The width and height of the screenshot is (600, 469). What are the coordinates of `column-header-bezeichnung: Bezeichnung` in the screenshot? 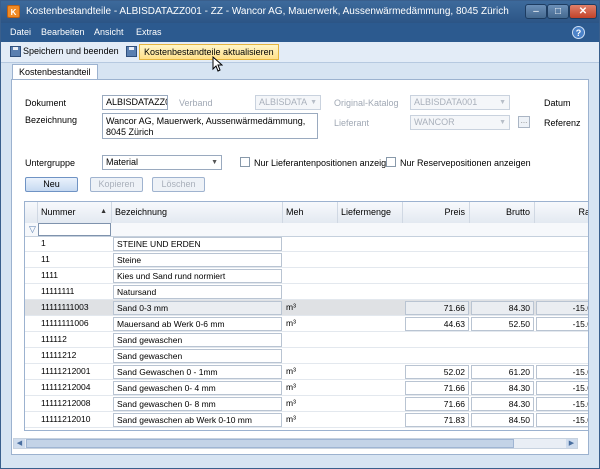 It's located at (197, 212).